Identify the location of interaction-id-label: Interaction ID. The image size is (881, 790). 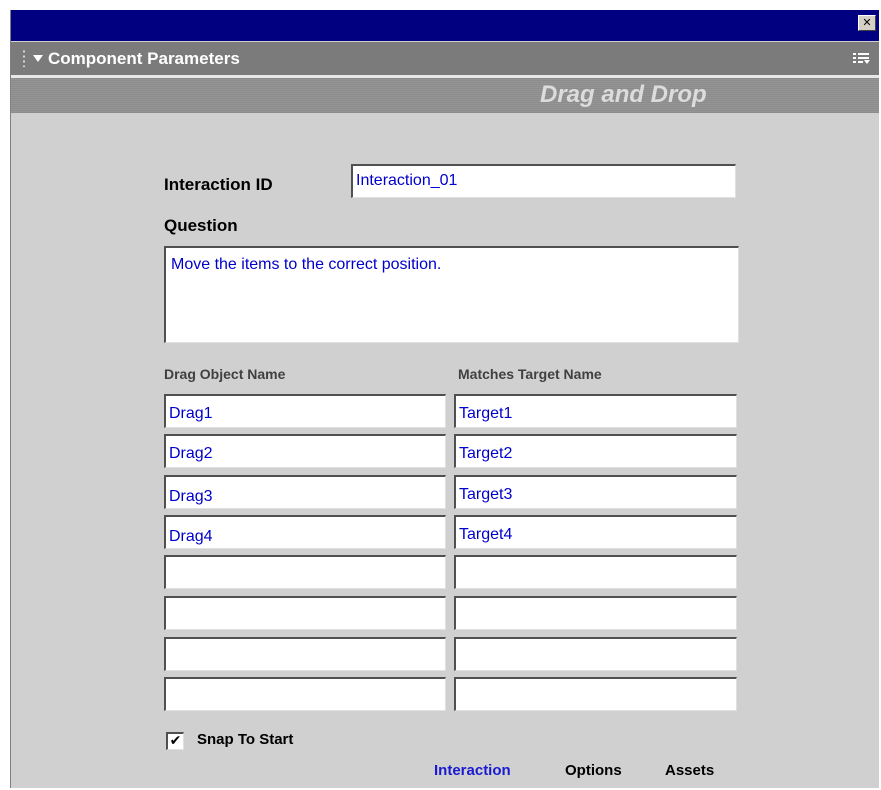
(218, 184).